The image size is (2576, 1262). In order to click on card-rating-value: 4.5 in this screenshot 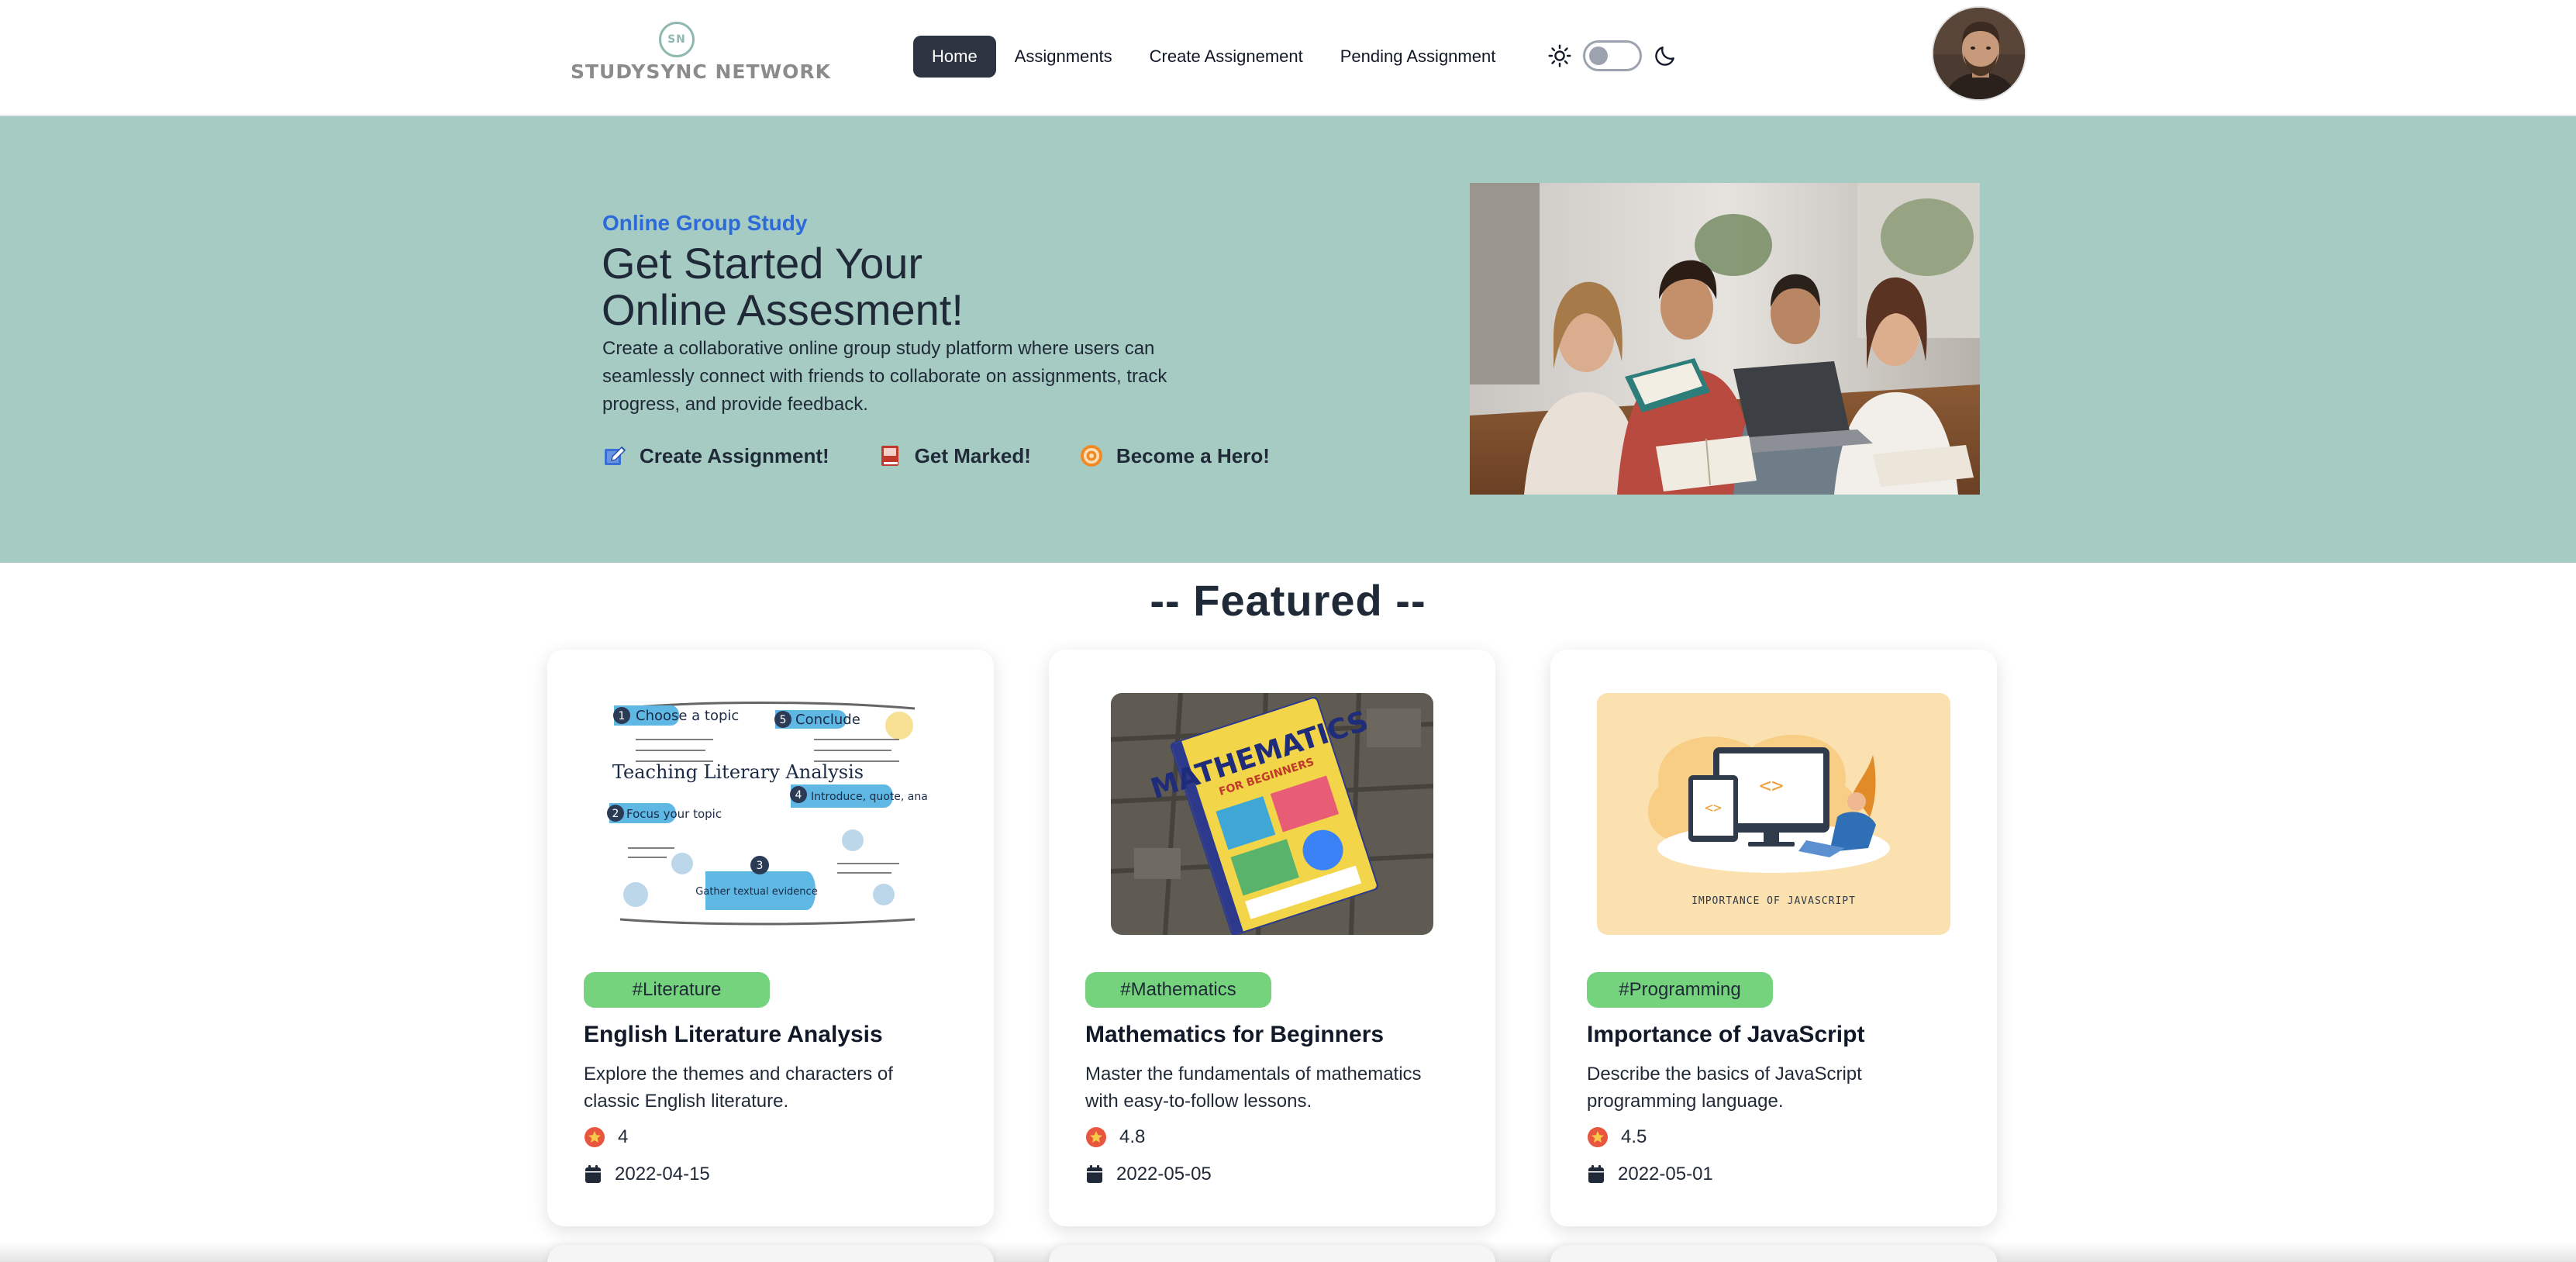, I will do `click(1634, 1136)`.